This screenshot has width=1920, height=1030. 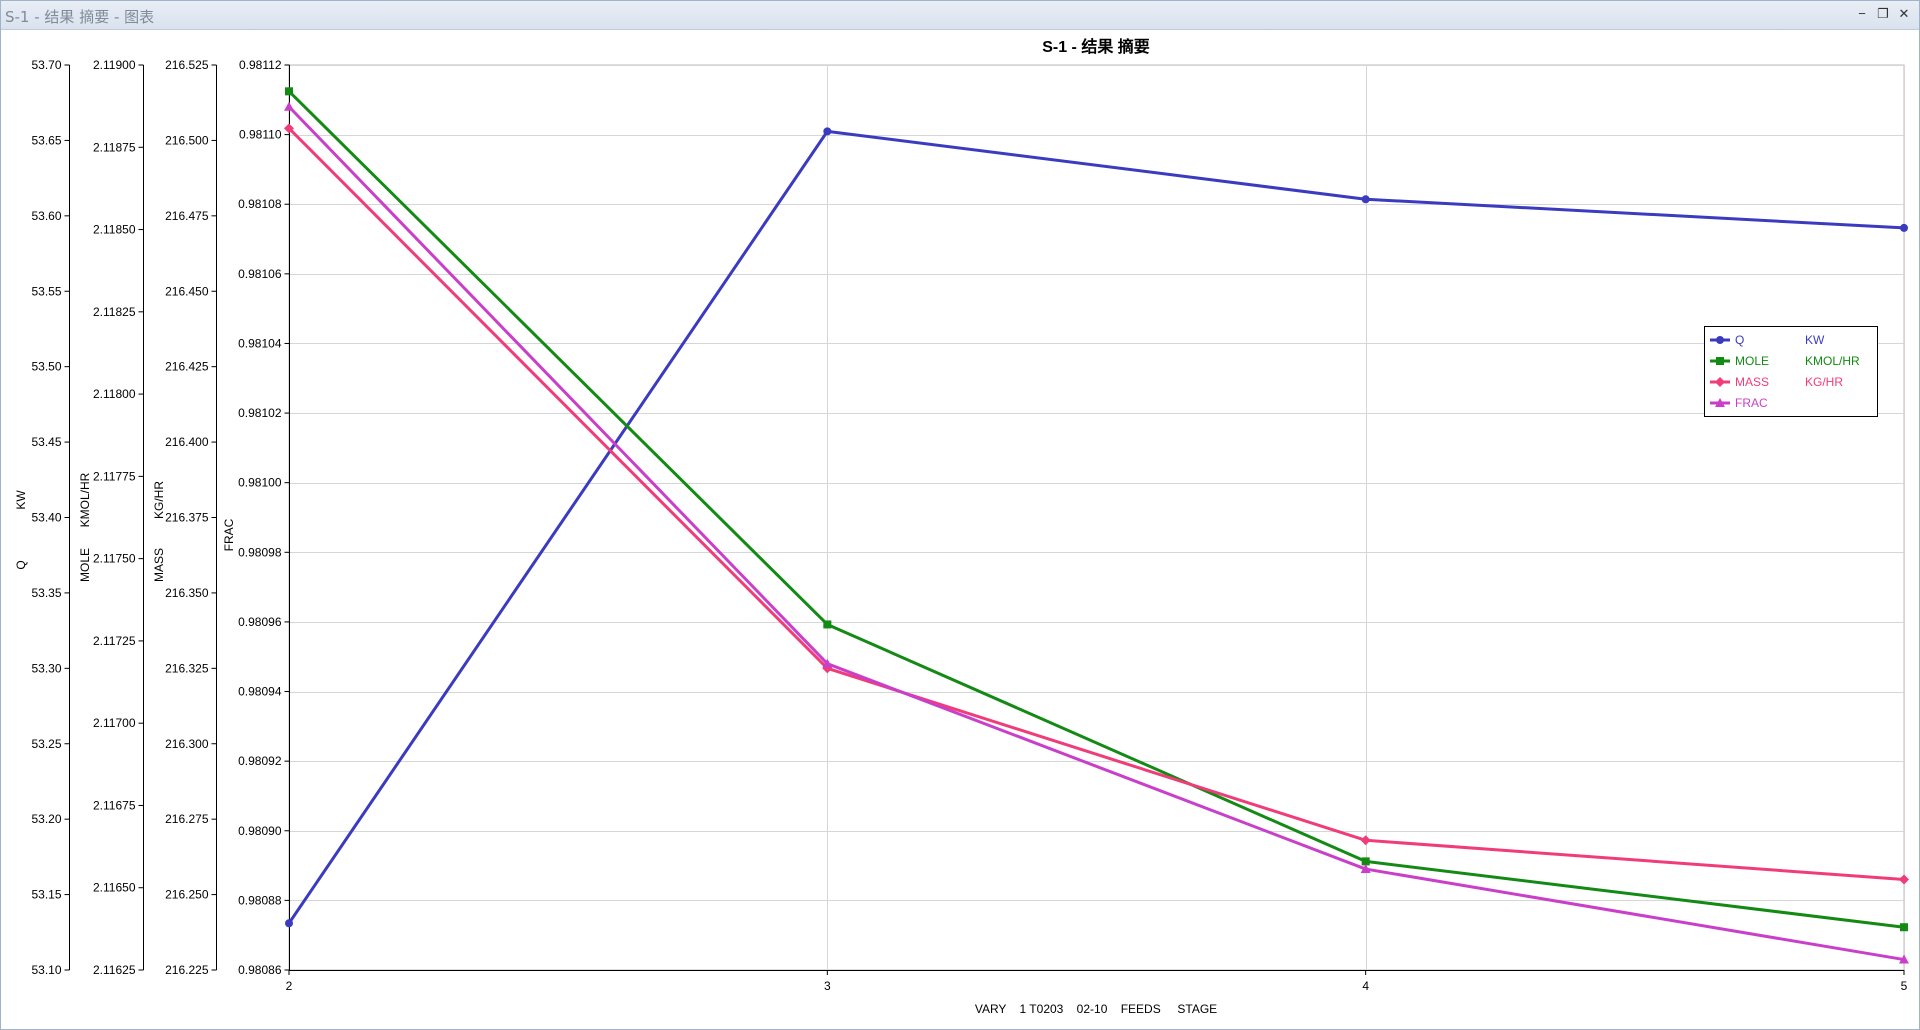 What do you see at coordinates (21, 564) in the screenshot?
I see `y-axis-name-label: Q` at bounding box center [21, 564].